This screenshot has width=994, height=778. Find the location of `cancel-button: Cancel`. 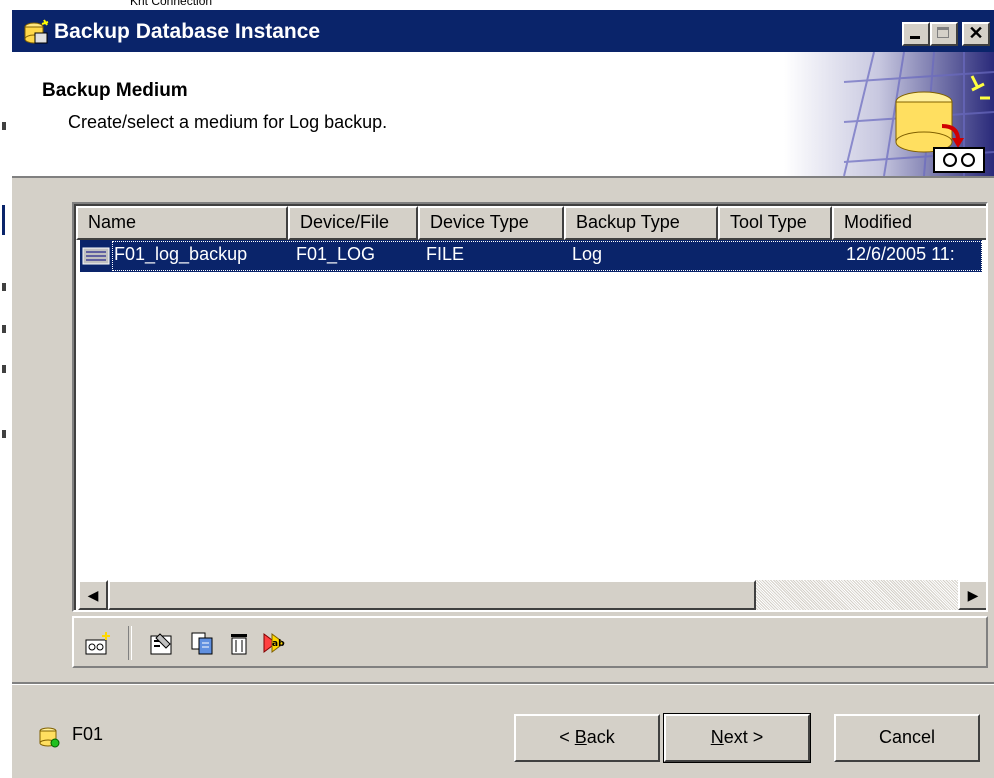

cancel-button: Cancel is located at coordinates (907, 738).